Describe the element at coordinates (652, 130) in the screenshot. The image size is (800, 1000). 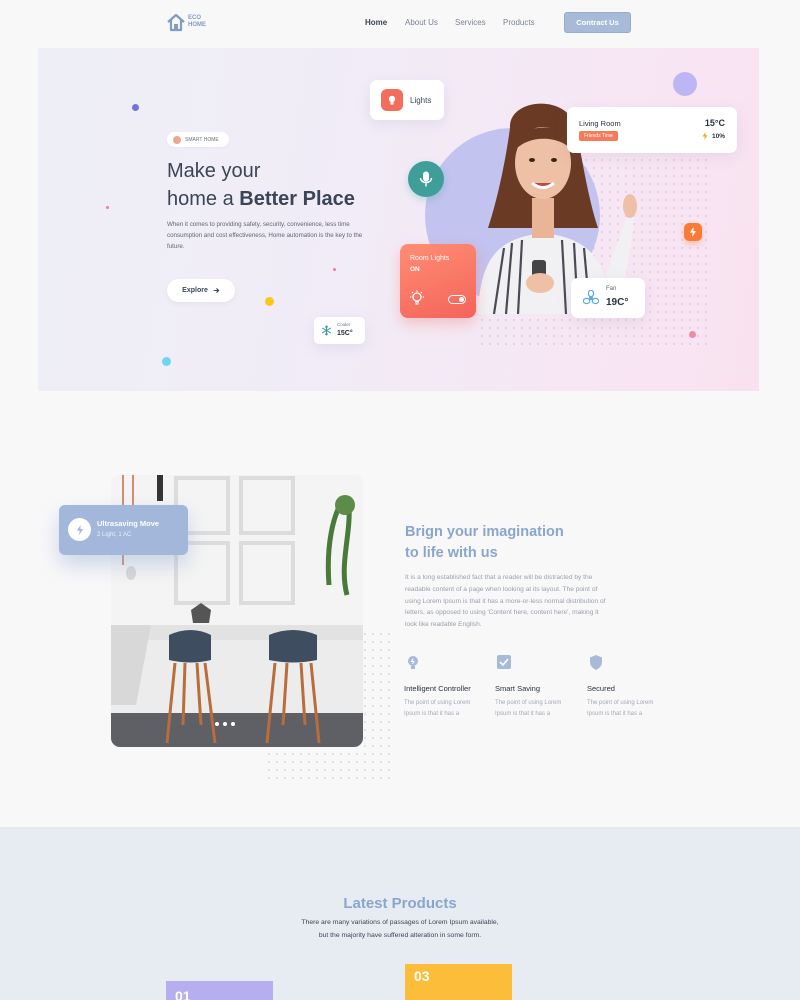
I see `living-room-card: Living Room Friends Time 15°C 10%` at that location.